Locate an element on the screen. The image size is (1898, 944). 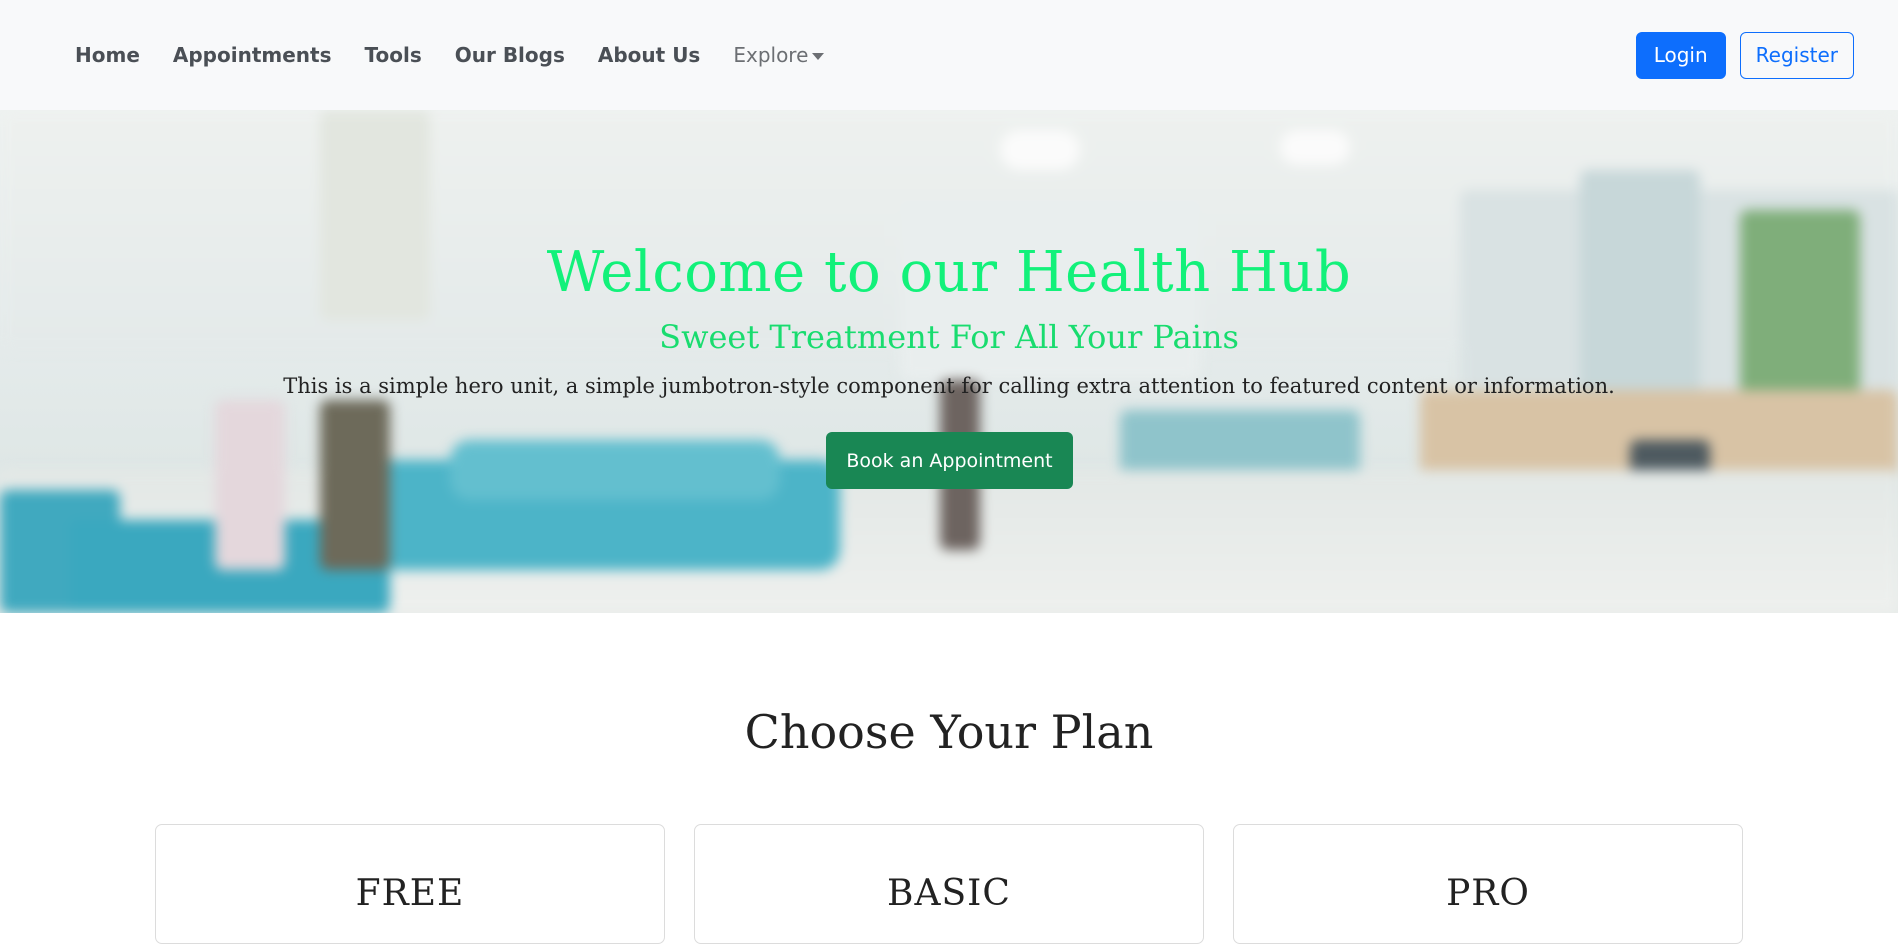
register-button: Register is located at coordinates (1796, 55).